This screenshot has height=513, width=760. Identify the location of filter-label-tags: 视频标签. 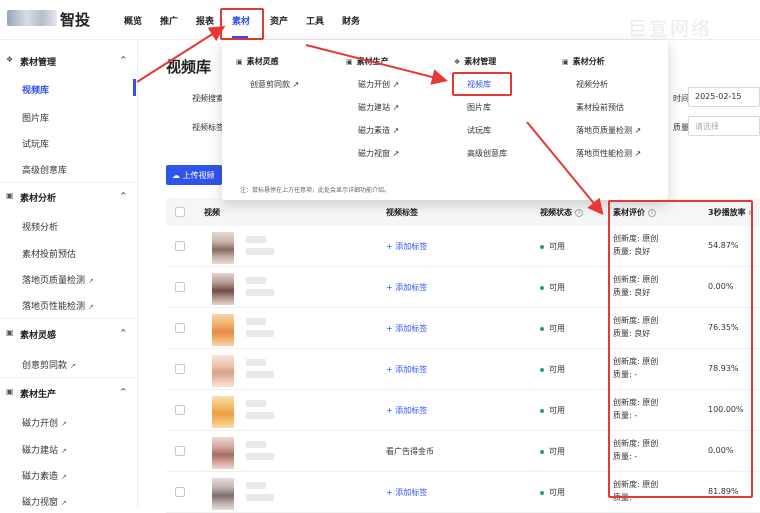
(208, 127).